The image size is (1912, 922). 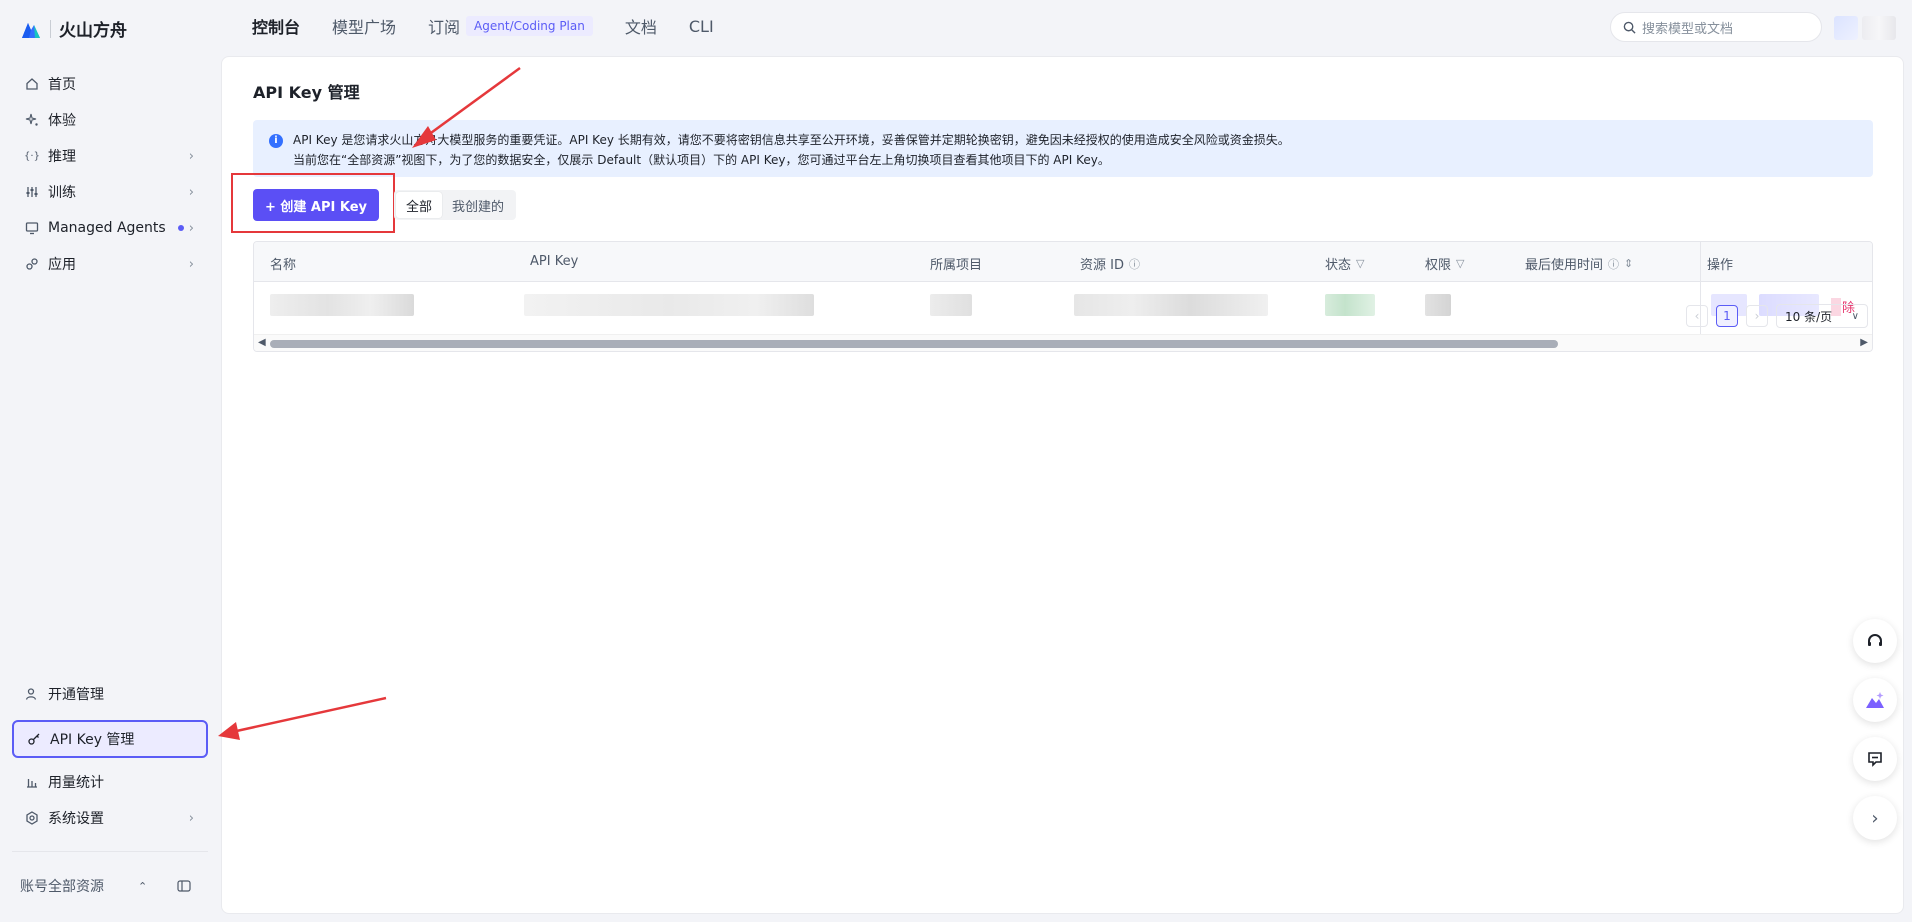 What do you see at coordinates (76, 783) in the screenshot?
I see `sidebar-item-label: 用量统计` at bounding box center [76, 783].